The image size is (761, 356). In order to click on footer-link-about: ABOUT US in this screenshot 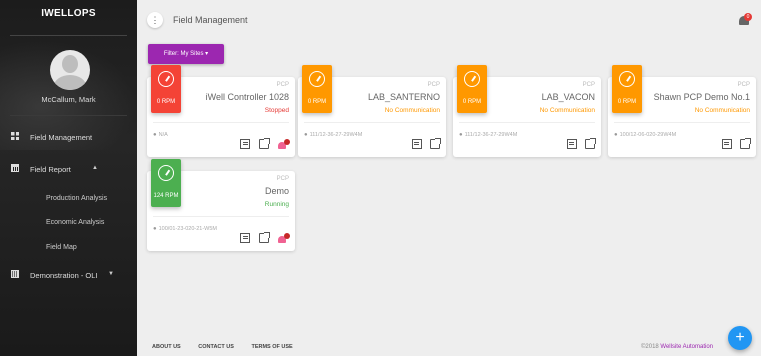, I will do `click(166, 347)`.